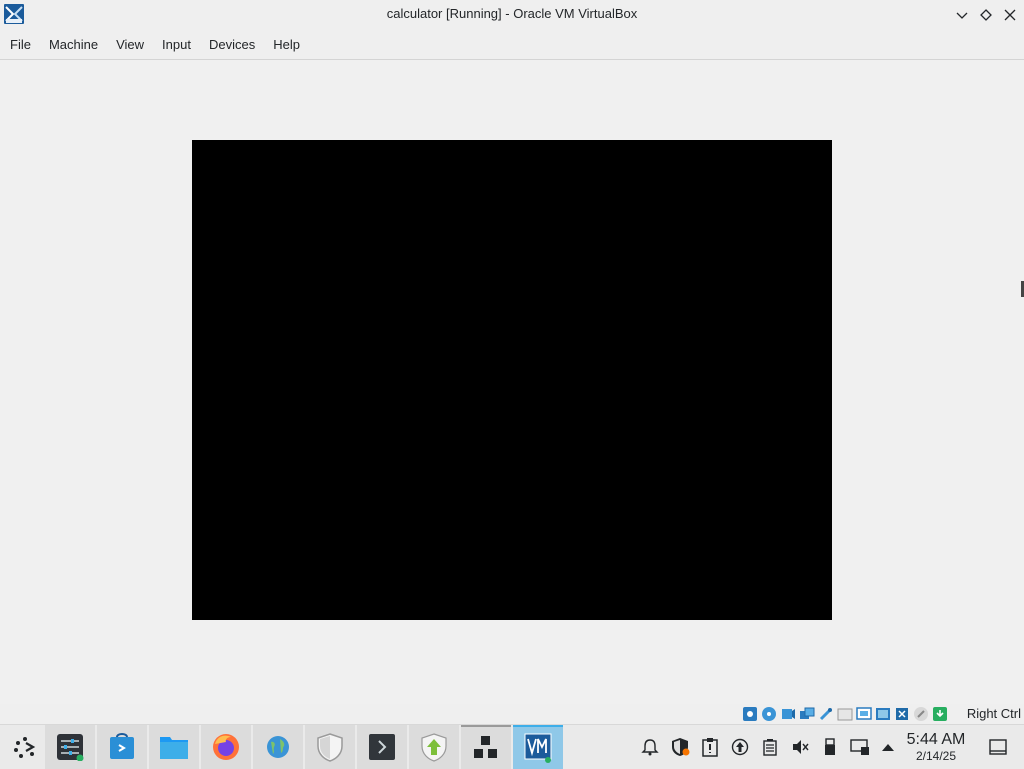 Image resolution: width=1024 pixels, height=769 pixels. What do you see at coordinates (902, 714) in the screenshot?
I see `cpu-icon` at bounding box center [902, 714].